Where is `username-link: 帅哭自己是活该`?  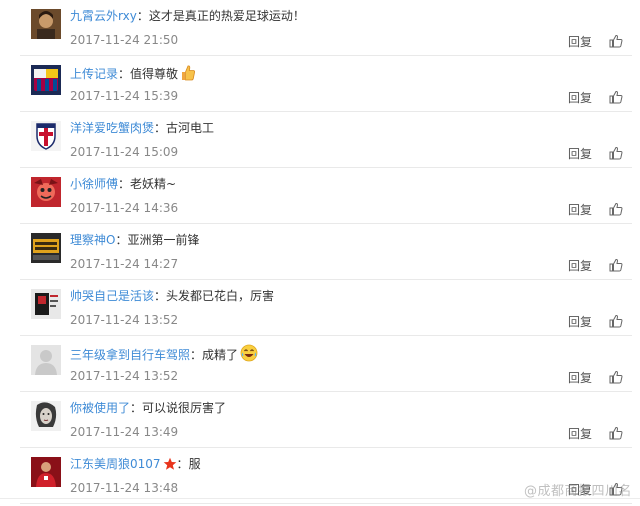 username-link: 帅哭自己是活该 is located at coordinates (112, 296).